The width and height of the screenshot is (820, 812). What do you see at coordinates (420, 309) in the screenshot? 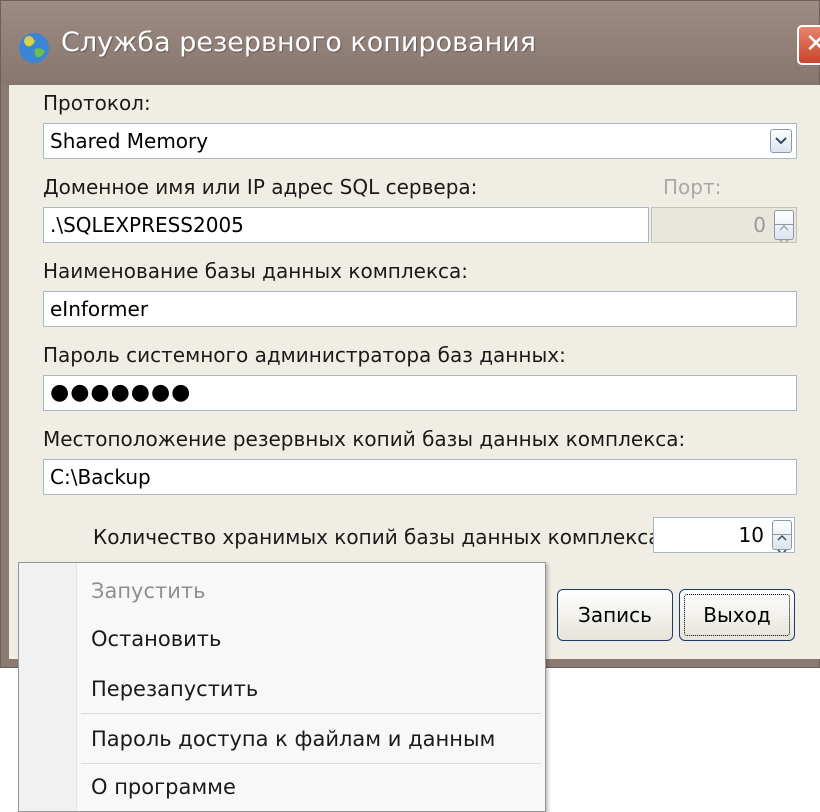
I see `db-name-input: eInformer` at bounding box center [420, 309].